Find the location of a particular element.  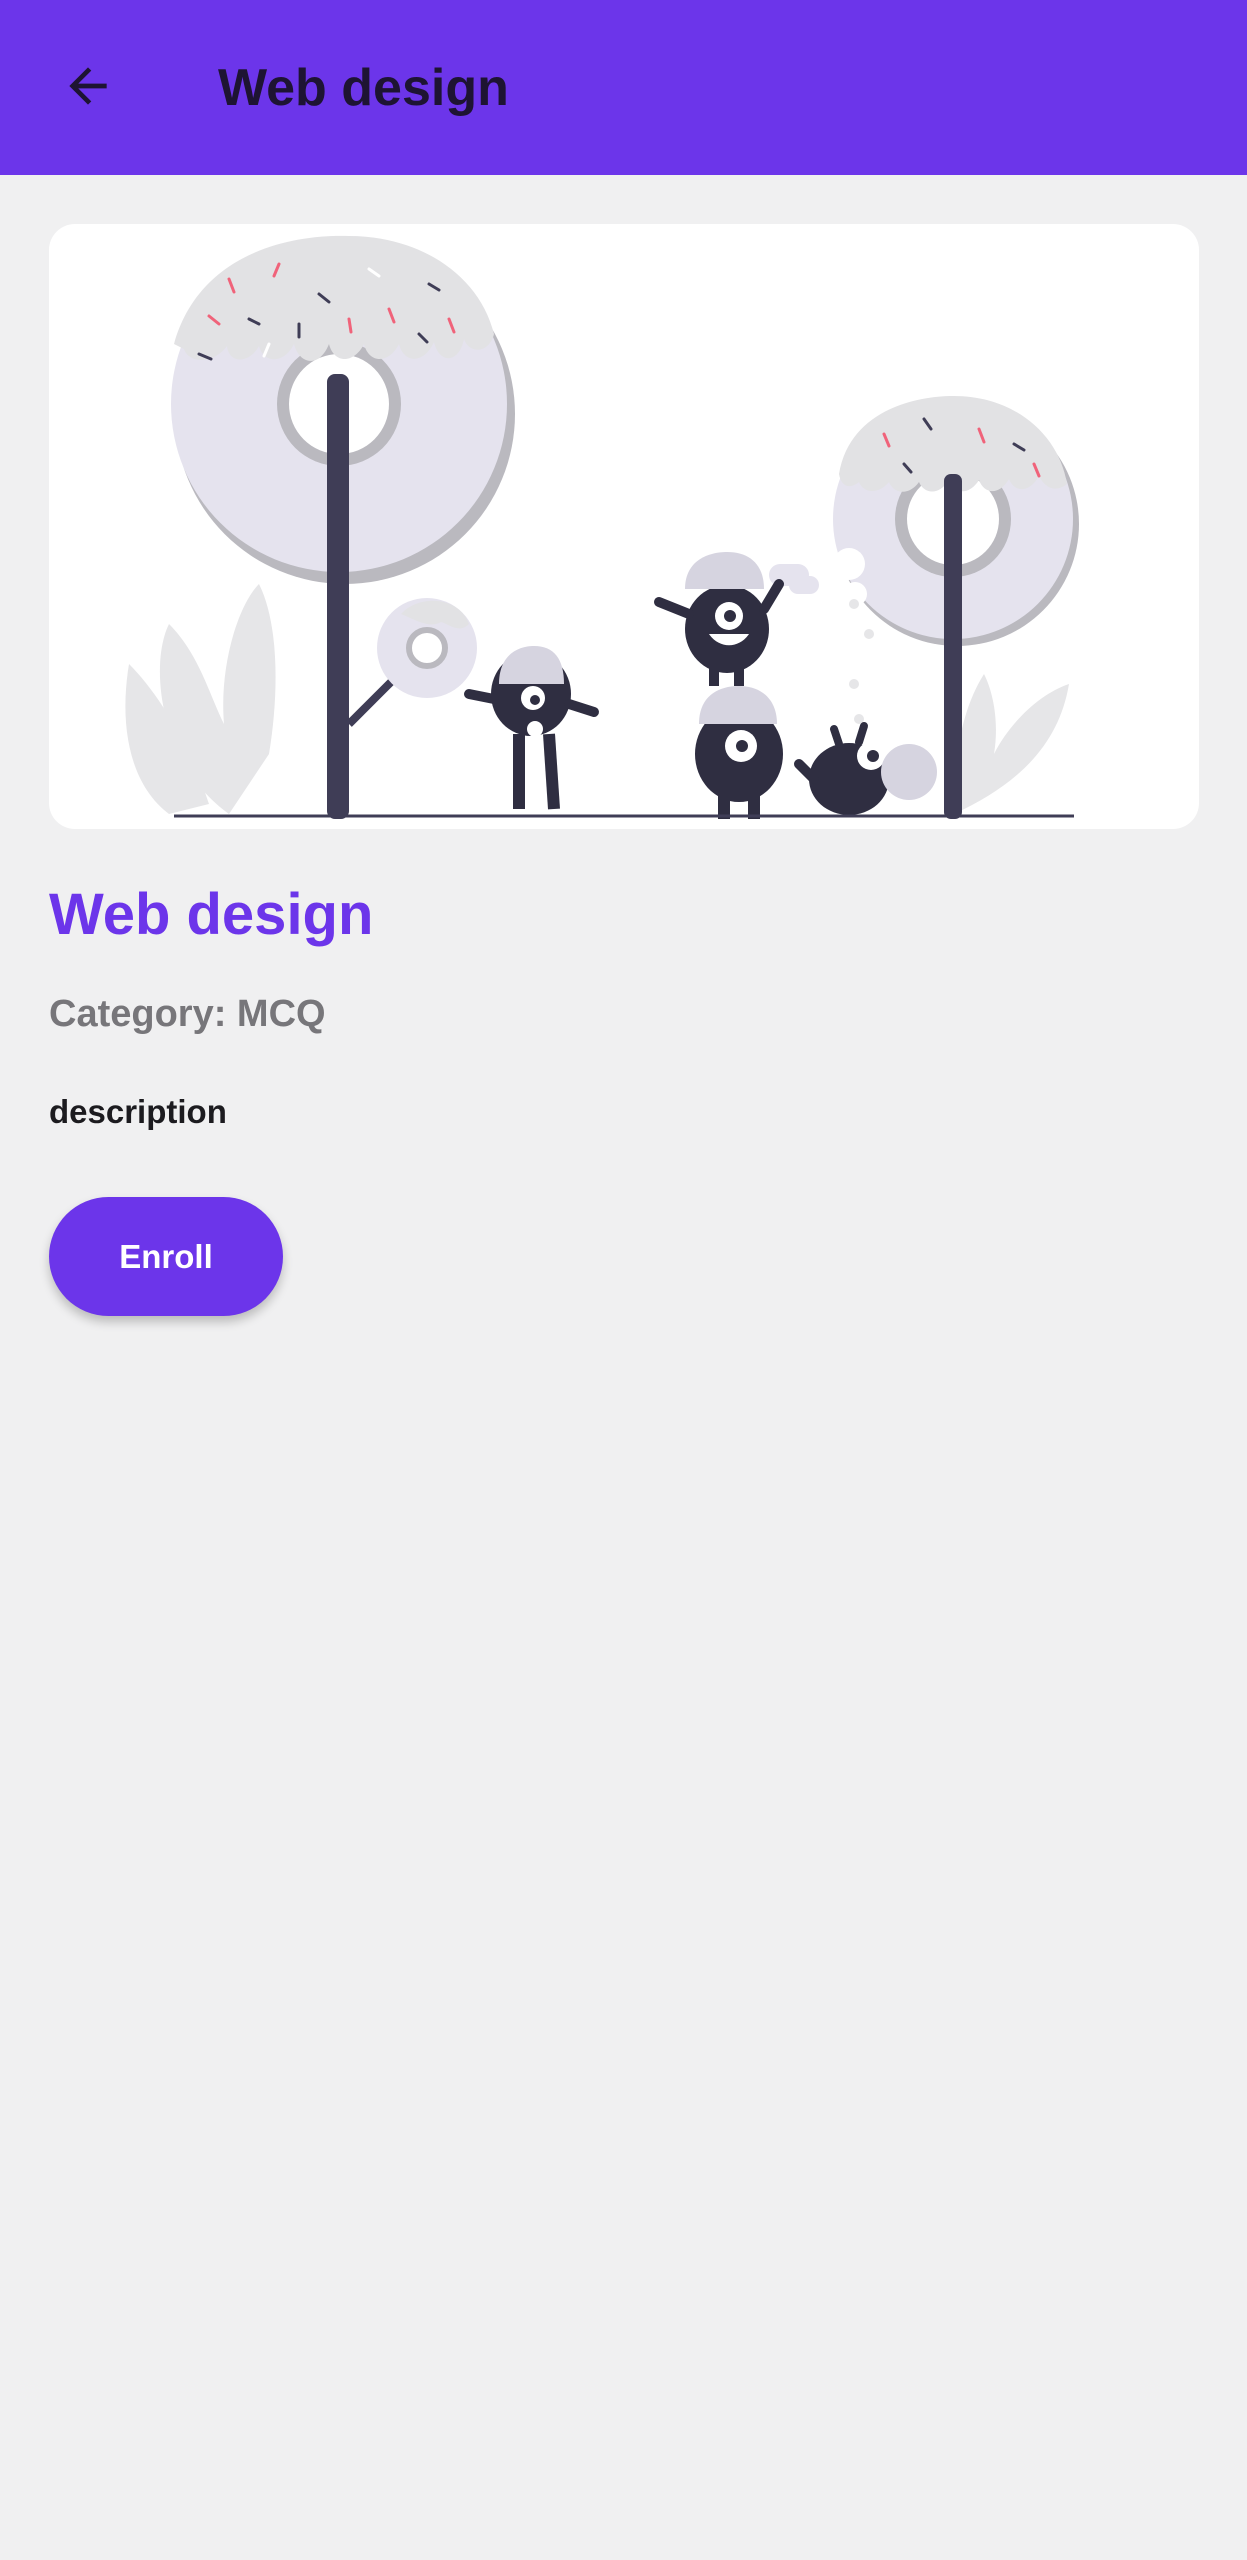

back-button is located at coordinates (88, 88).